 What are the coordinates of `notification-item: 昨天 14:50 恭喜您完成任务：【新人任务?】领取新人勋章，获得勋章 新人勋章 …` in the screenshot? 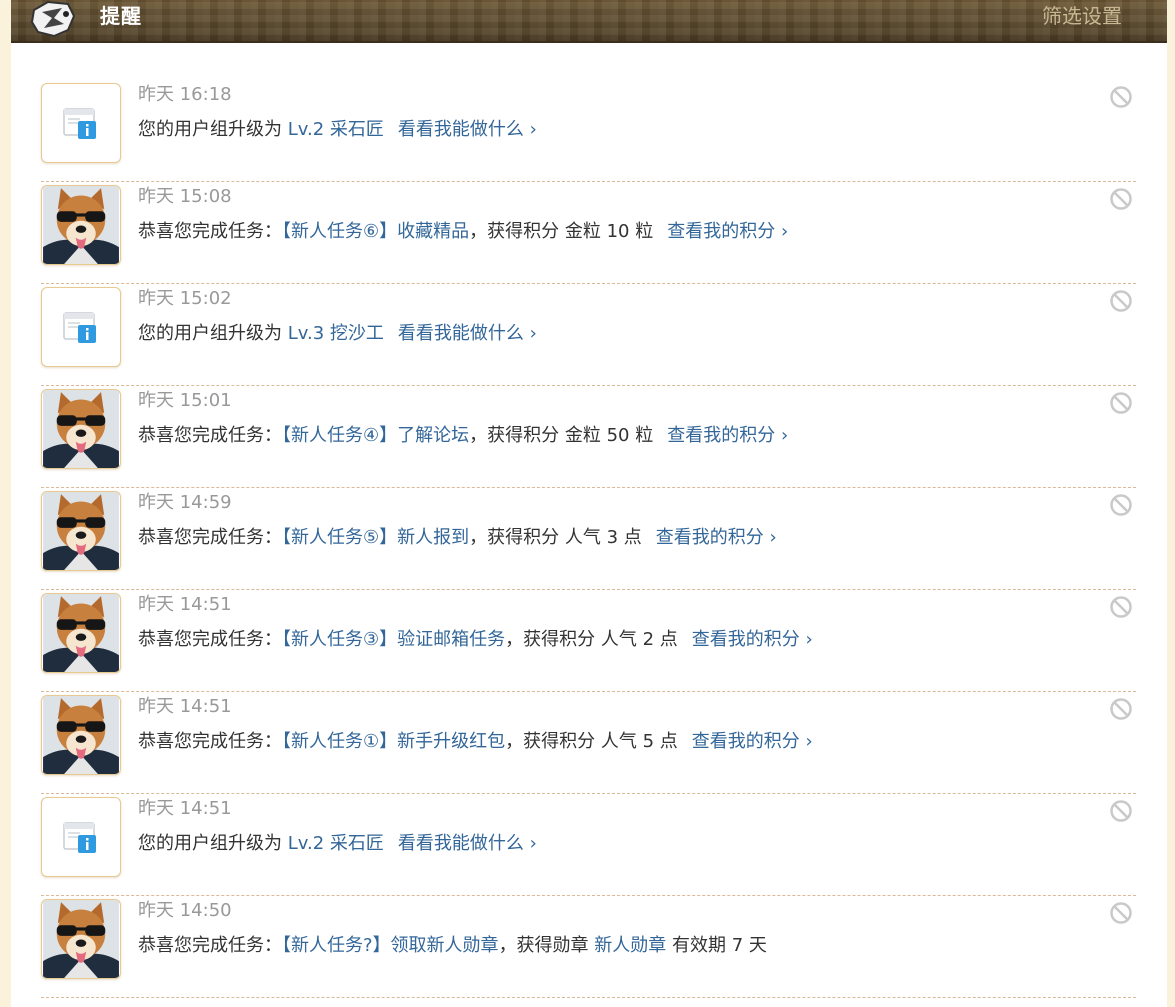 It's located at (588, 947).